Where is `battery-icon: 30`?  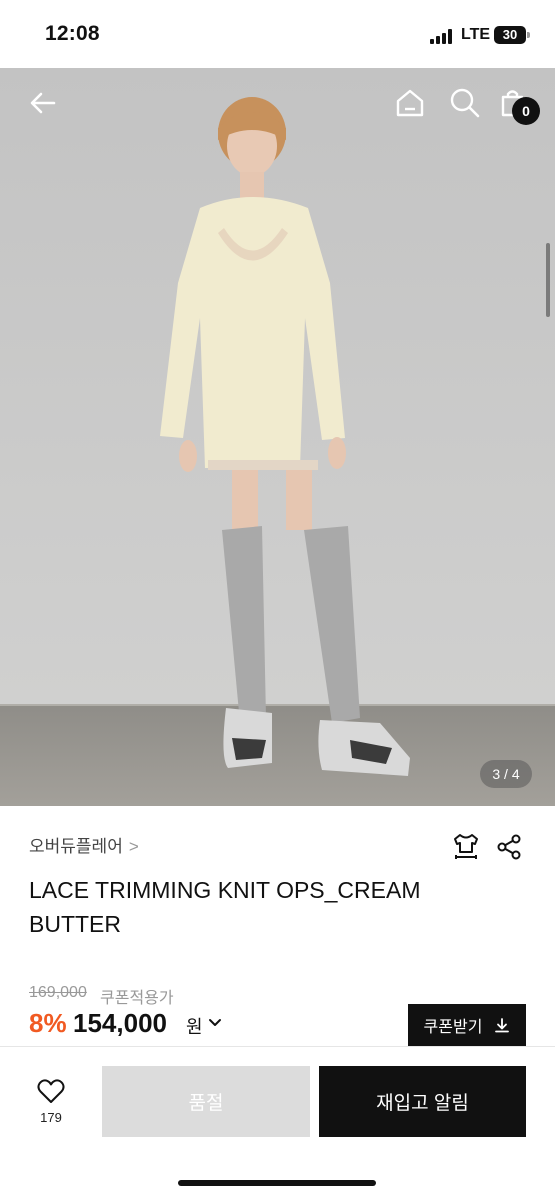 battery-icon: 30 is located at coordinates (510, 35).